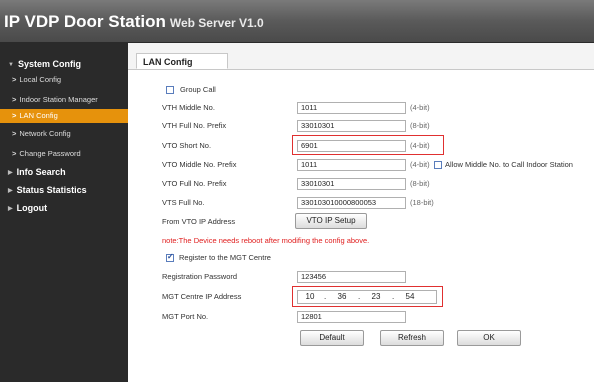  I want to click on default-button: Default, so click(332, 338).